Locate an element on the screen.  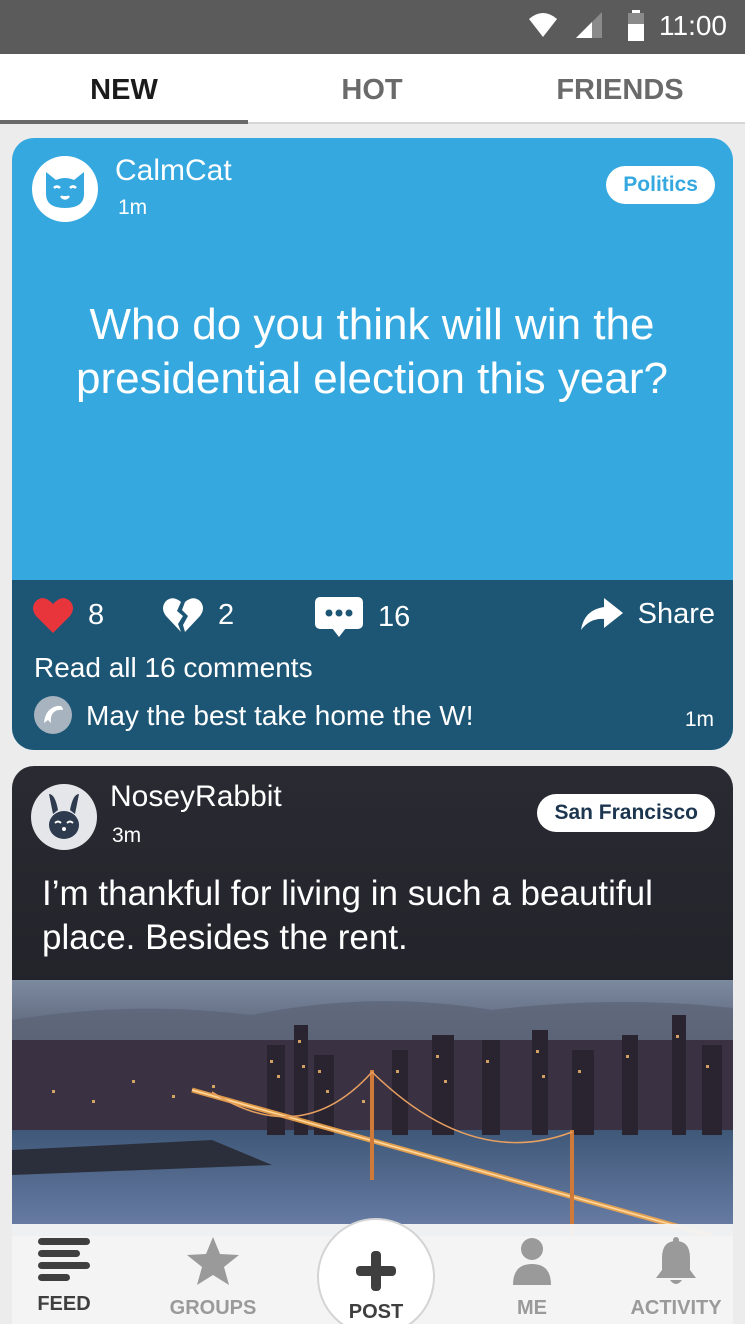
like-count: 8 is located at coordinates (96, 614).